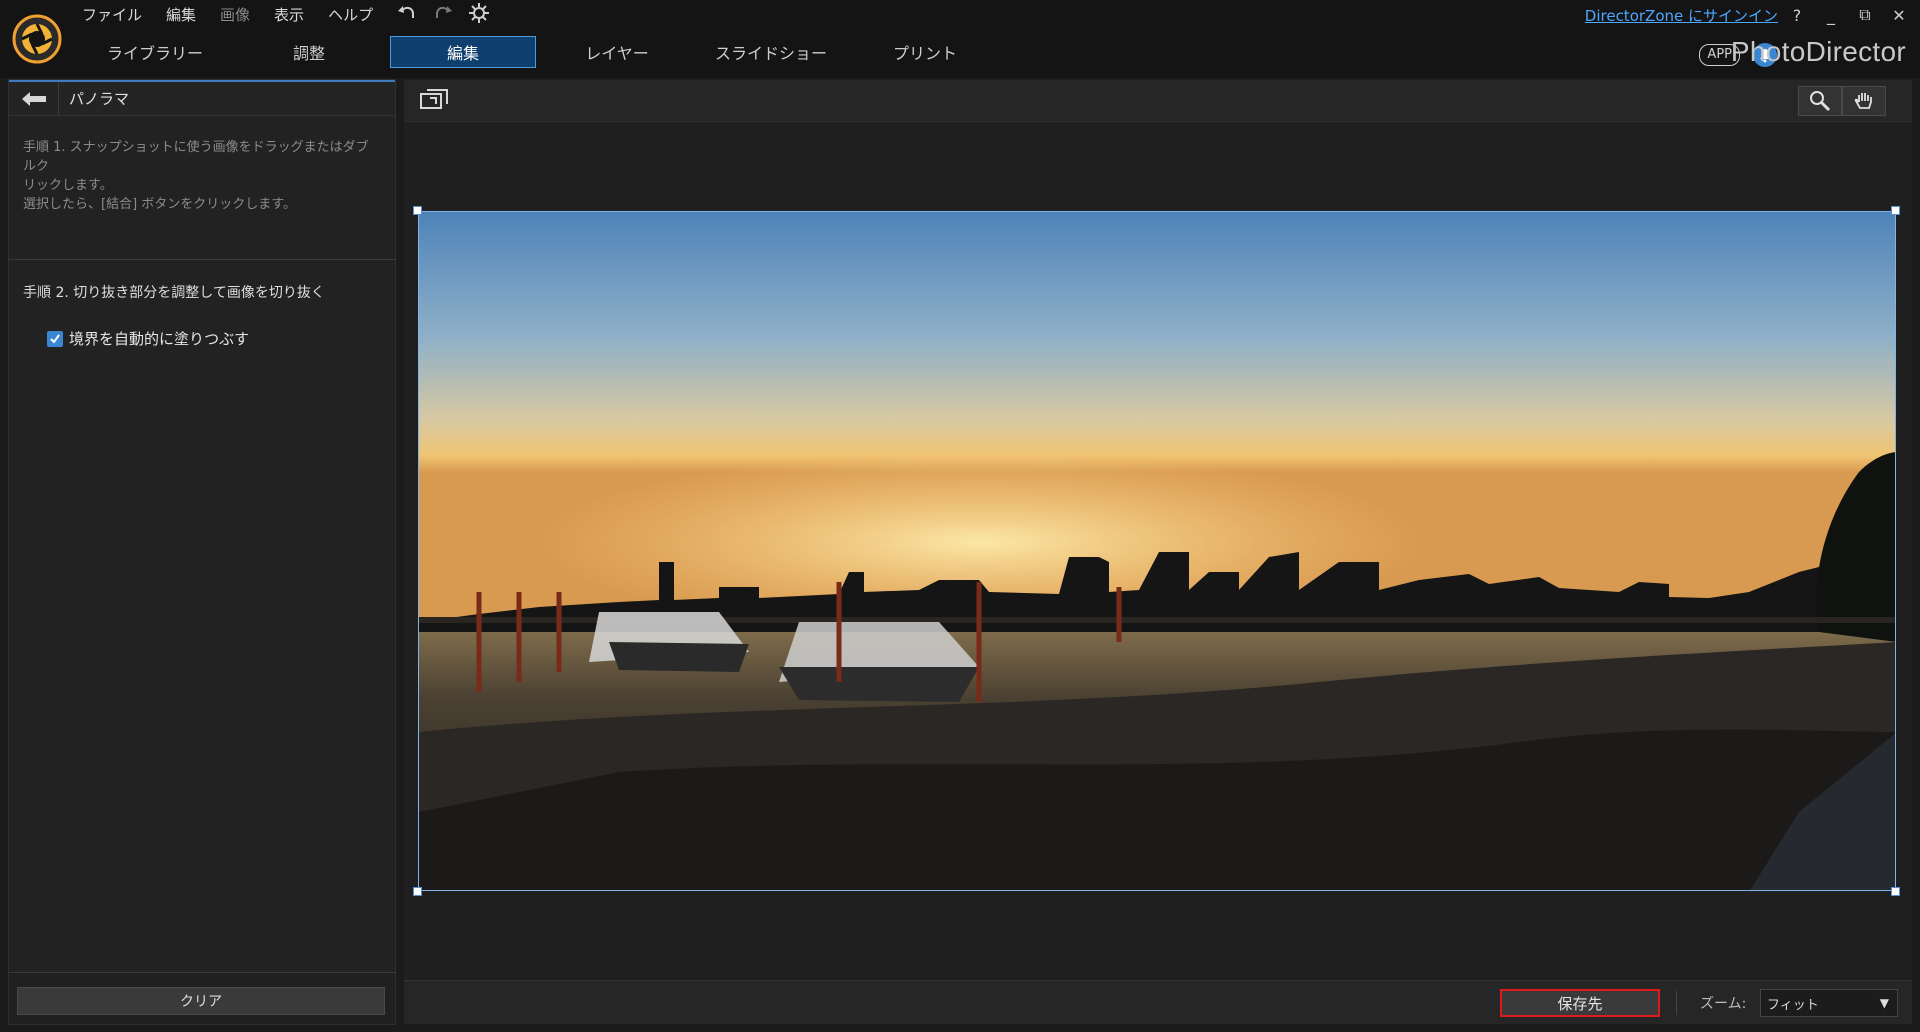 Image resolution: width=1920 pixels, height=1032 pixels. Describe the element at coordinates (617, 52) in the screenshot. I see `tab-layers: レイヤー` at that location.